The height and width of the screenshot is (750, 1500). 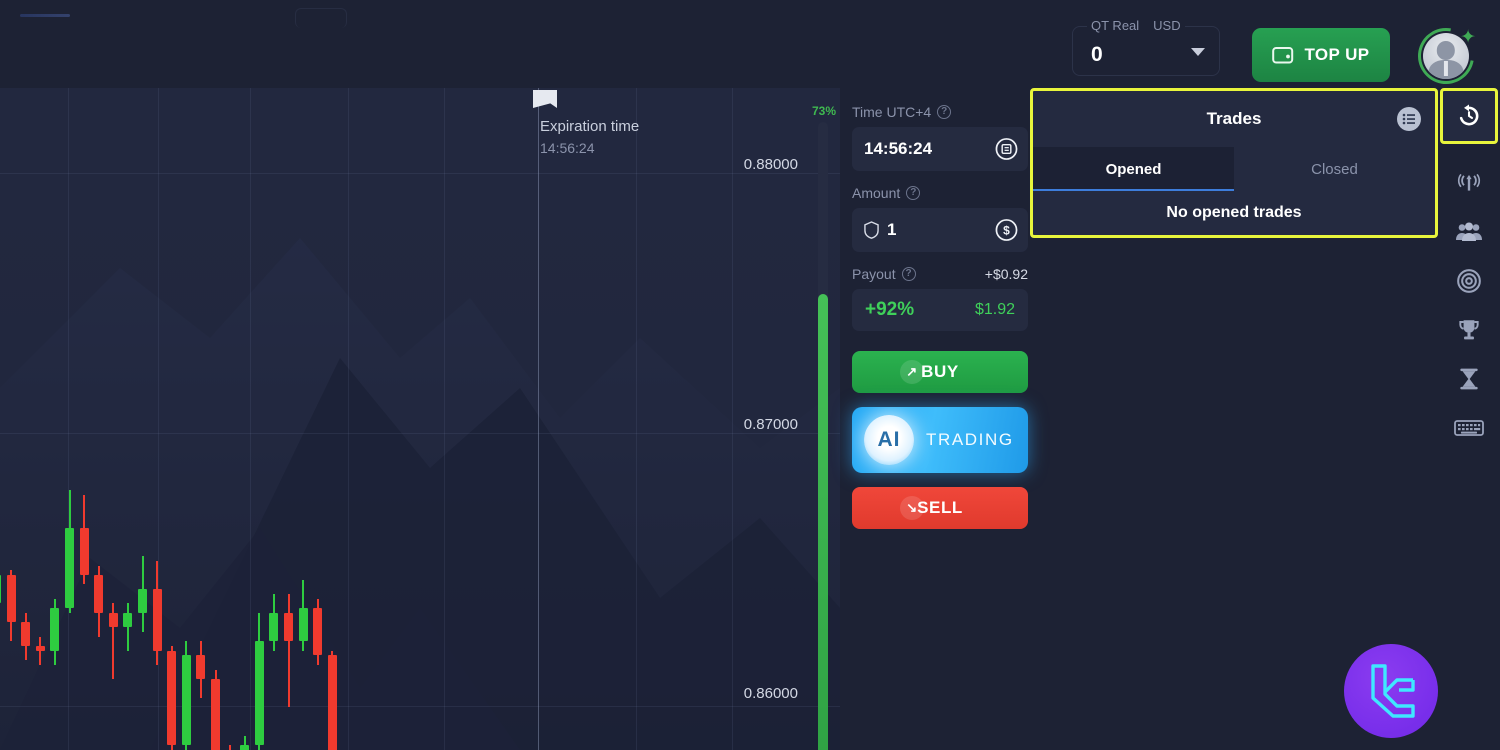 I want to click on expiration-title: Expiration time, so click(x=590, y=126).